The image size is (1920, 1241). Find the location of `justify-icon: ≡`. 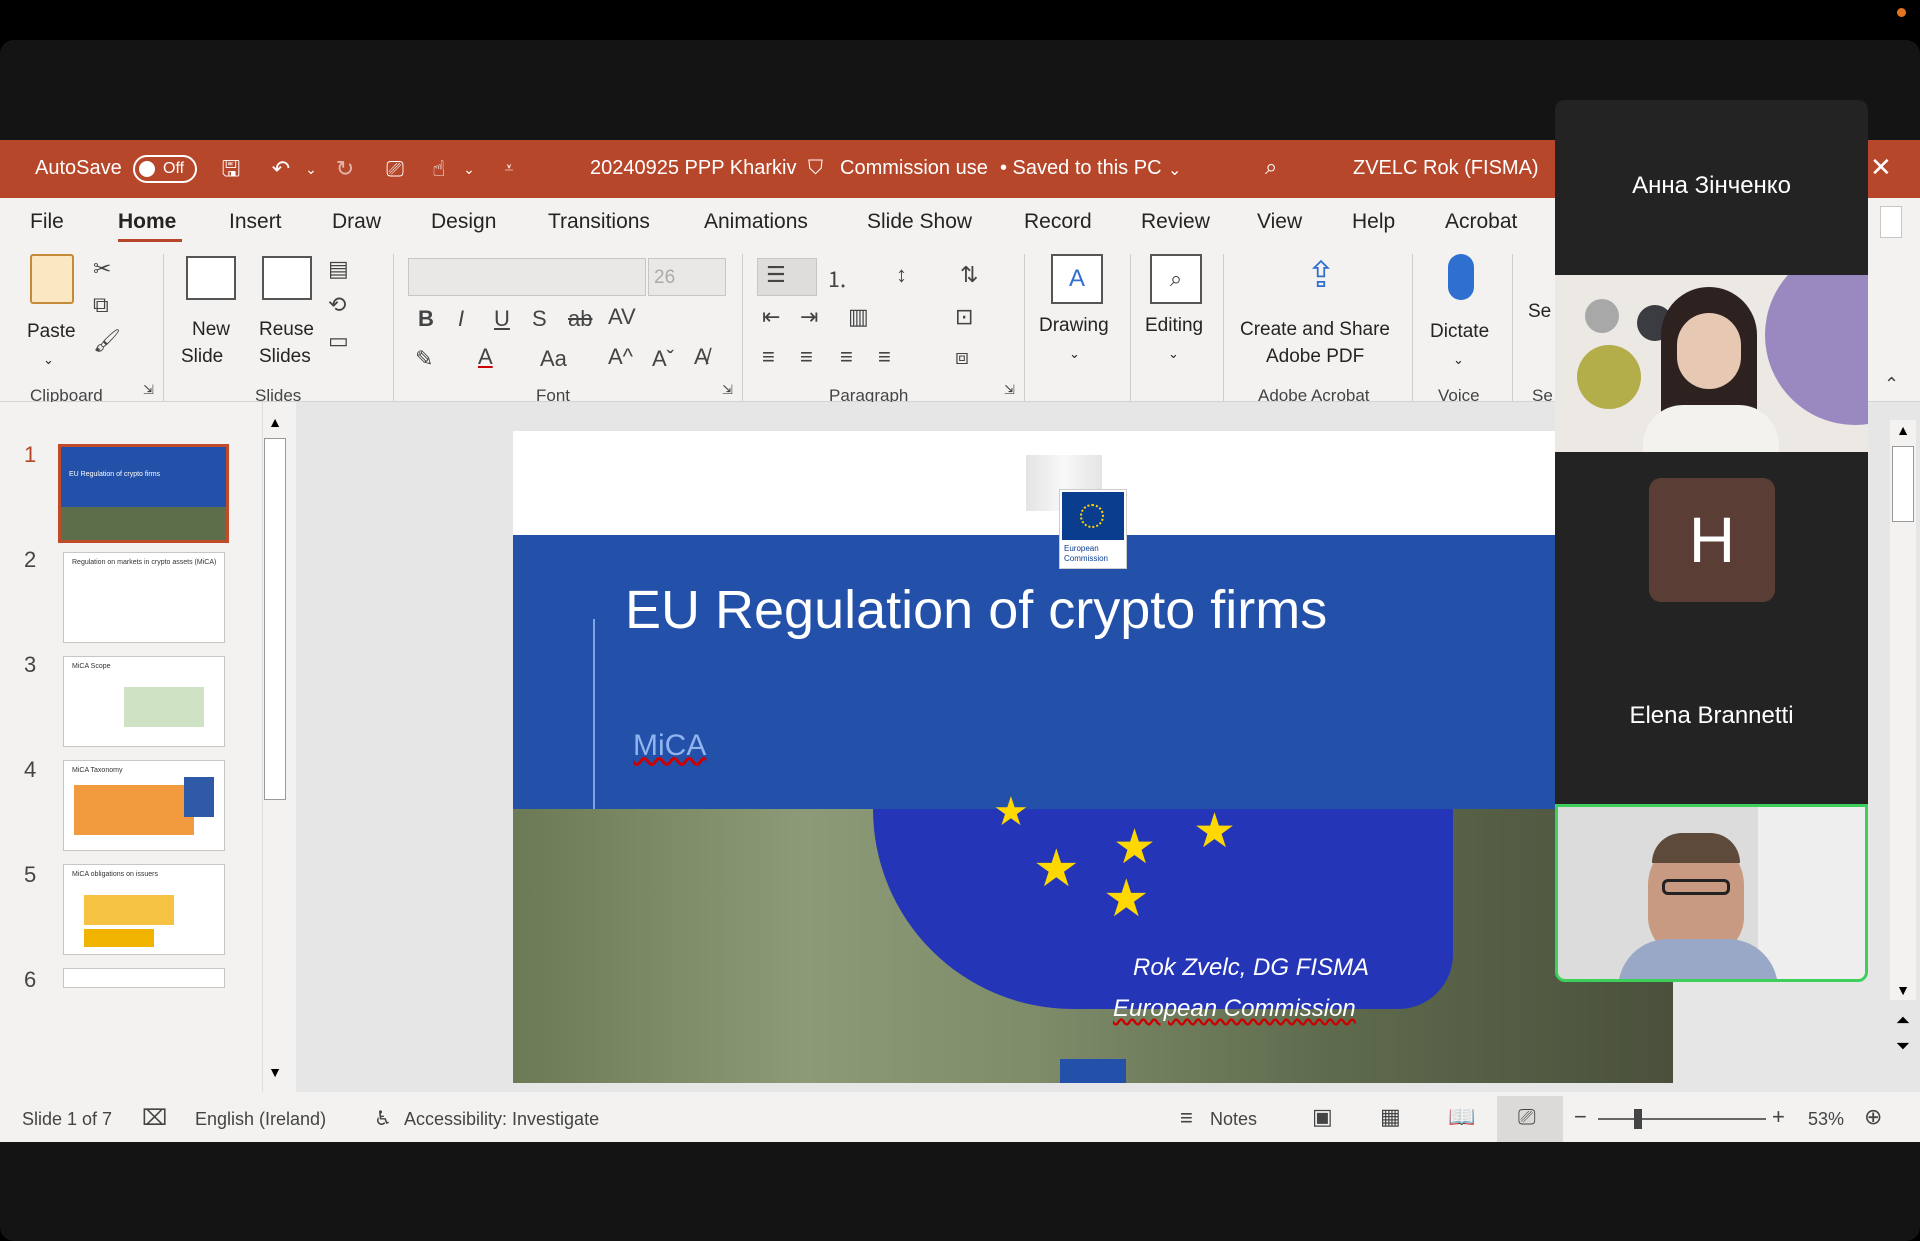

justify-icon: ≡ is located at coordinates (884, 357).